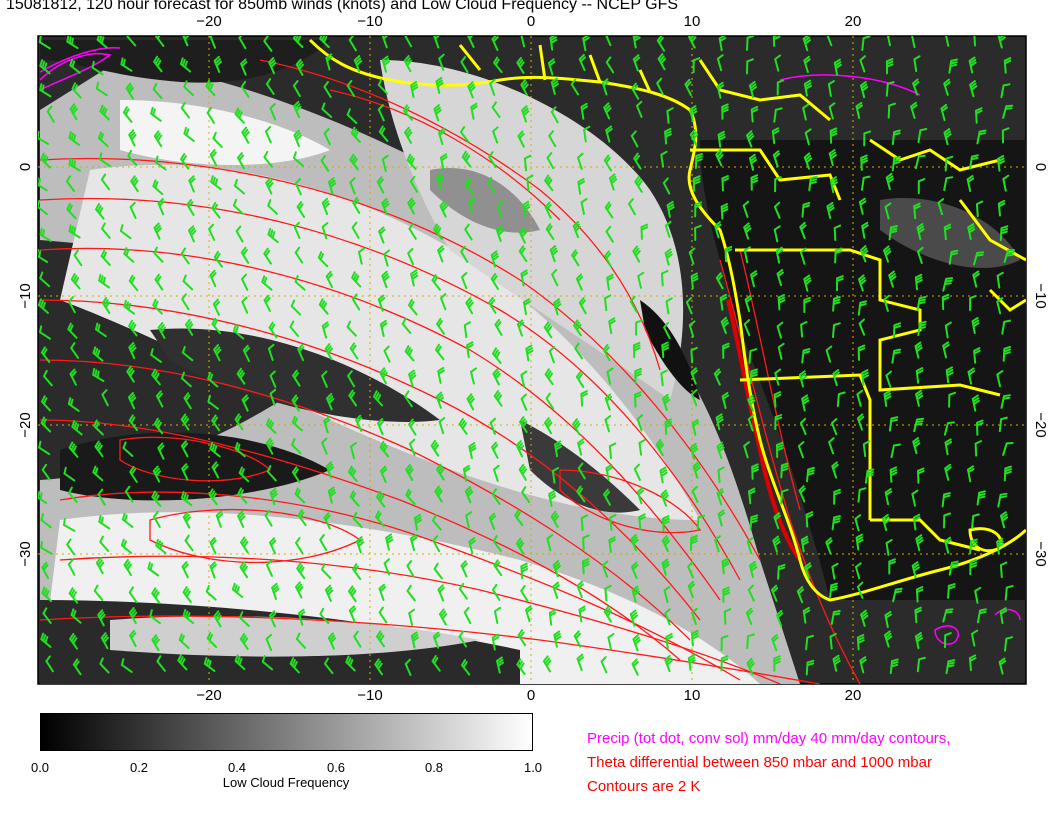  What do you see at coordinates (369, 21) in the screenshot?
I see `top-lon-tick-label: −10` at bounding box center [369, 21].